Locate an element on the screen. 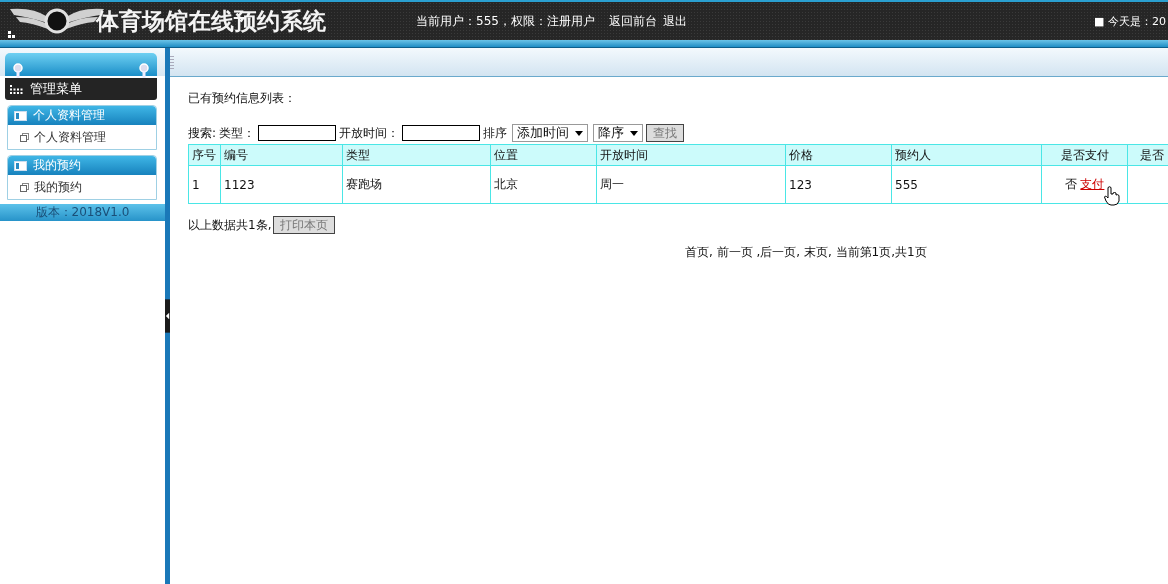 Image resolution: width=1168 pixels, height=584 pixels. table-cell: 北京 is located at coordinates (543, 184).